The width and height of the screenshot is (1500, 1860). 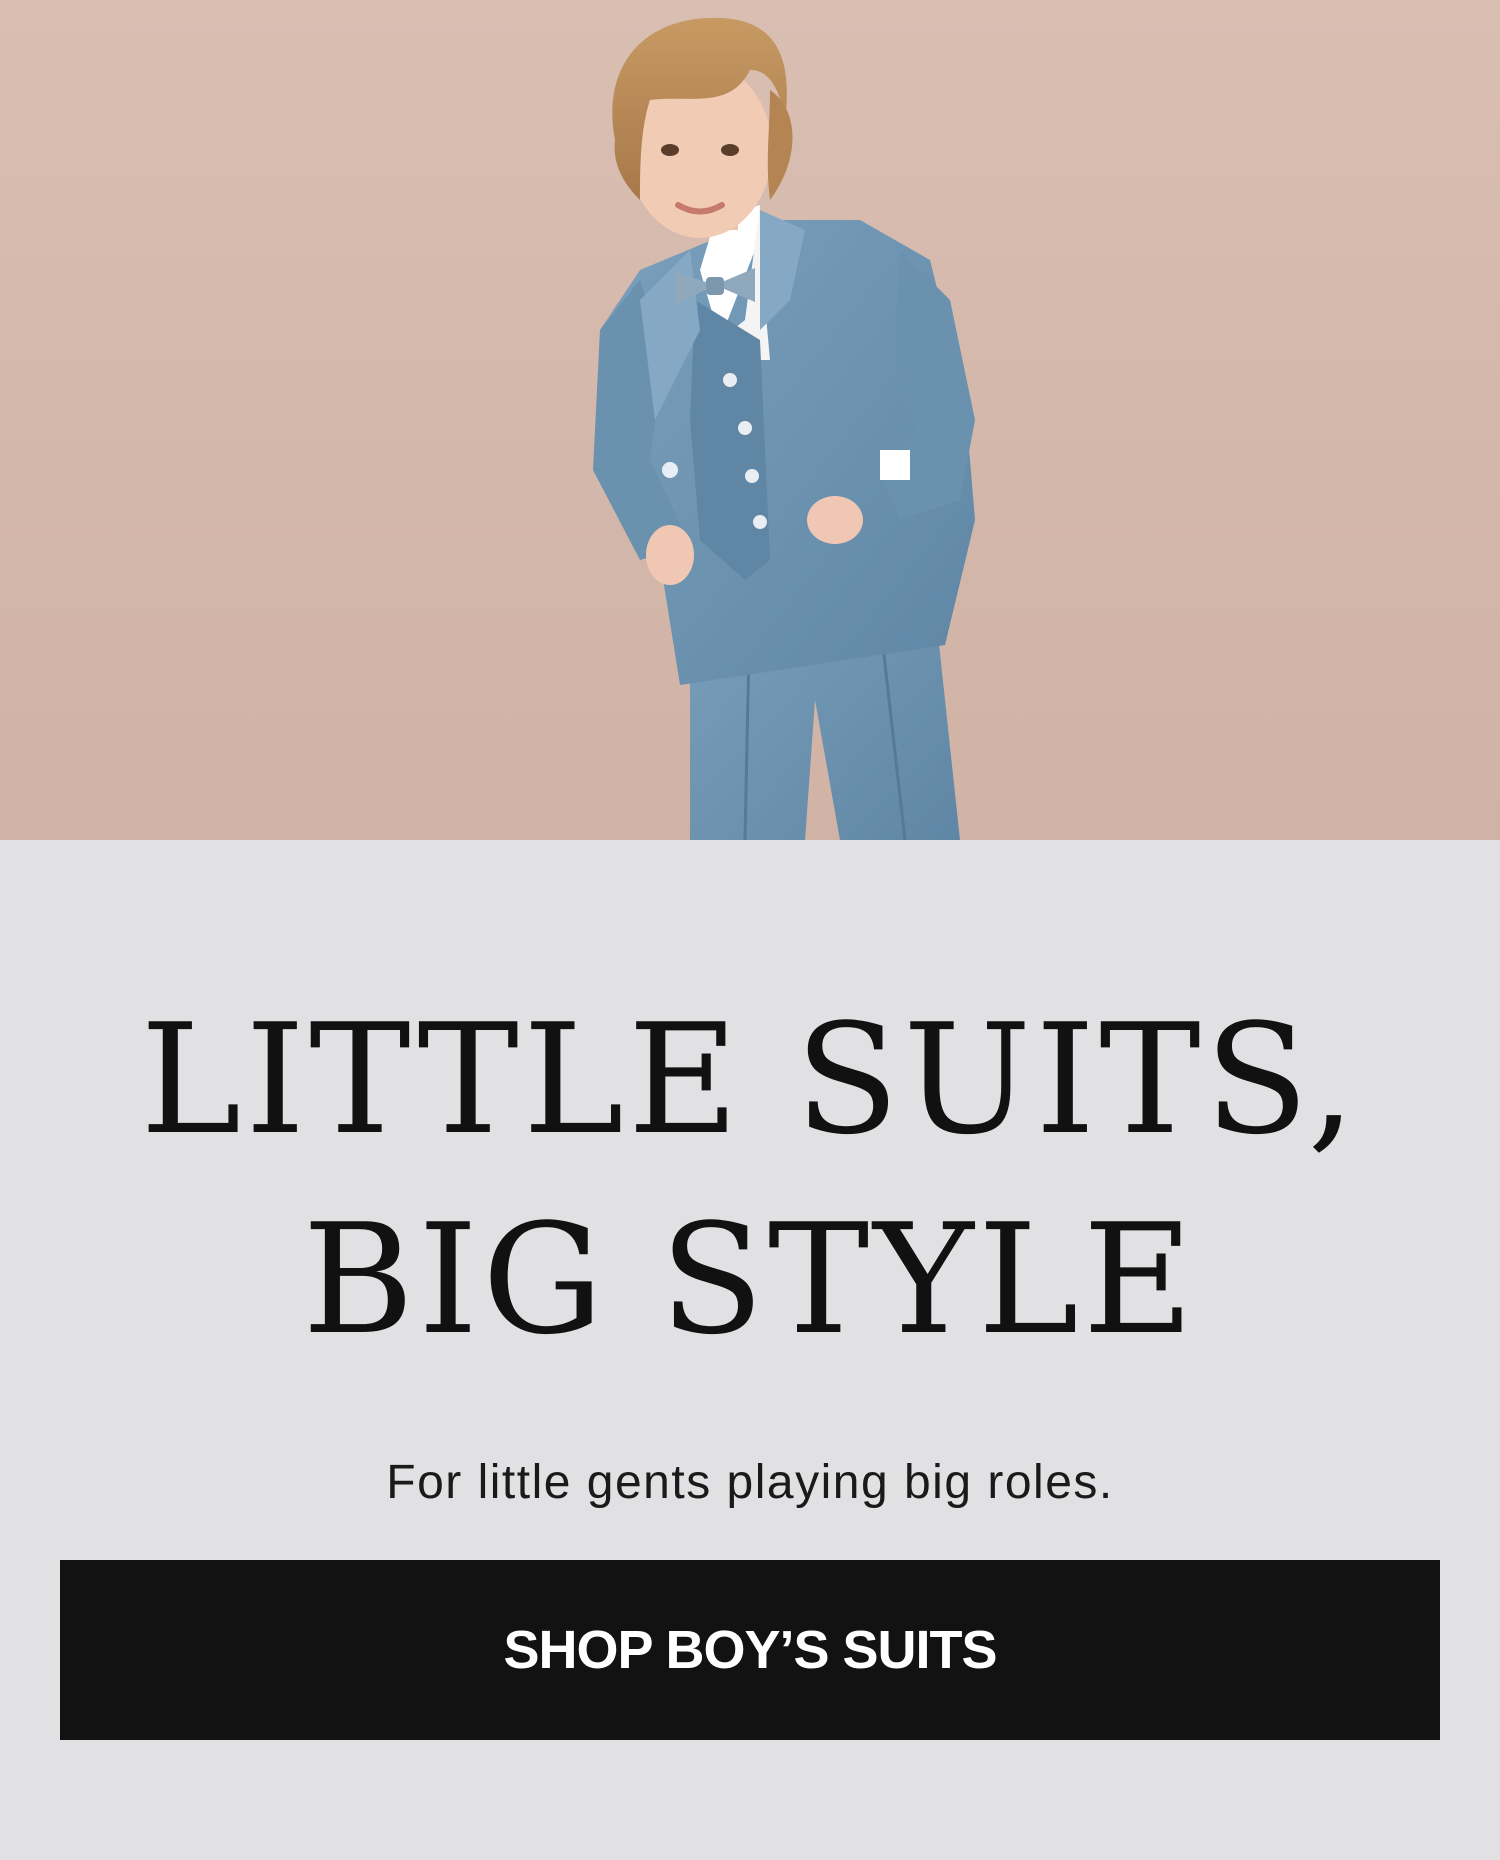 I want to click on headline-line-1: LITTLE SUITS,, so click(x=750, y=1079).